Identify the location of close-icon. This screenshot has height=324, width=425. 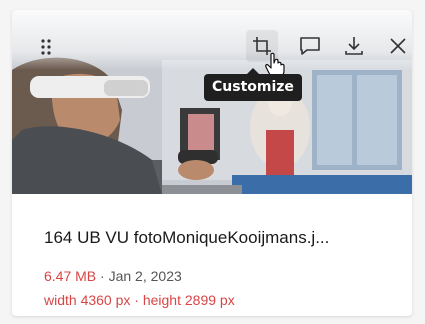
(398, 46).